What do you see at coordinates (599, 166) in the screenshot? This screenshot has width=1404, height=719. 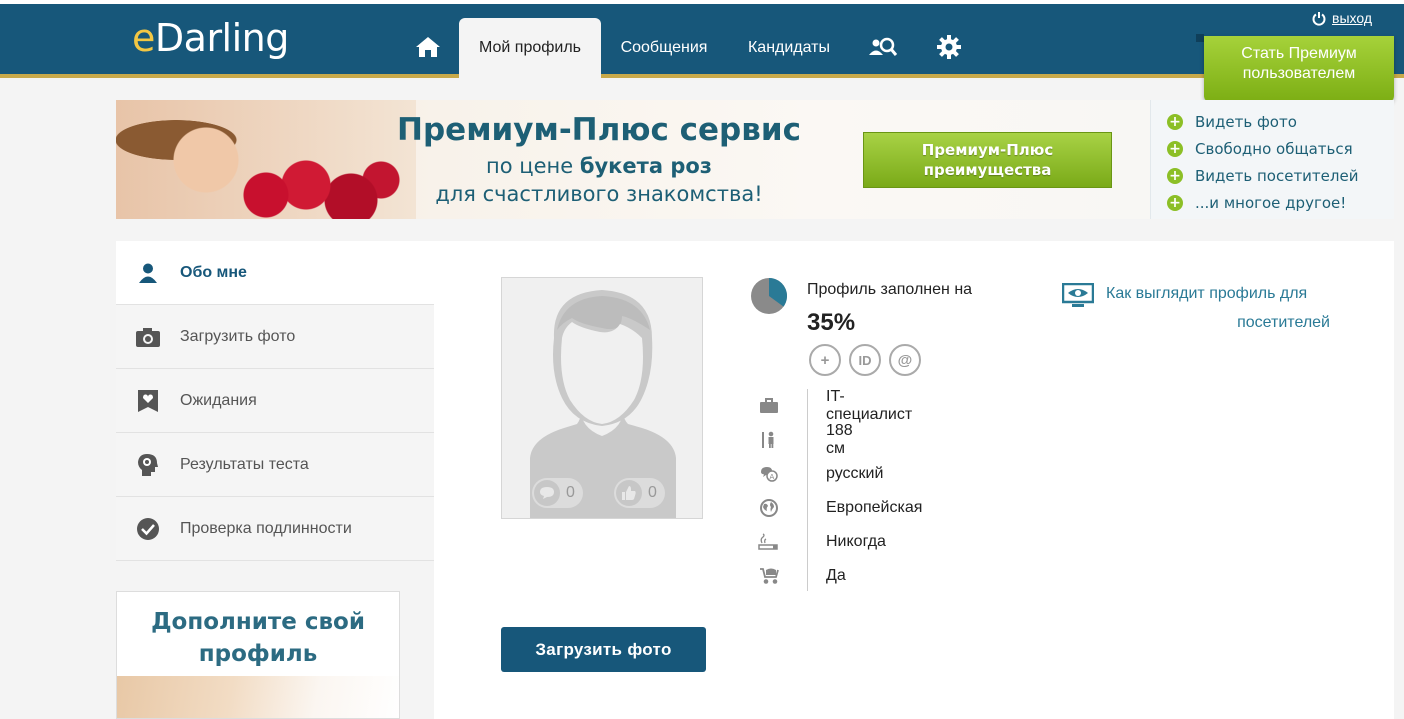 I see `banner-subtitle-1: по цене букета роз` at bounding box center [599, 166].